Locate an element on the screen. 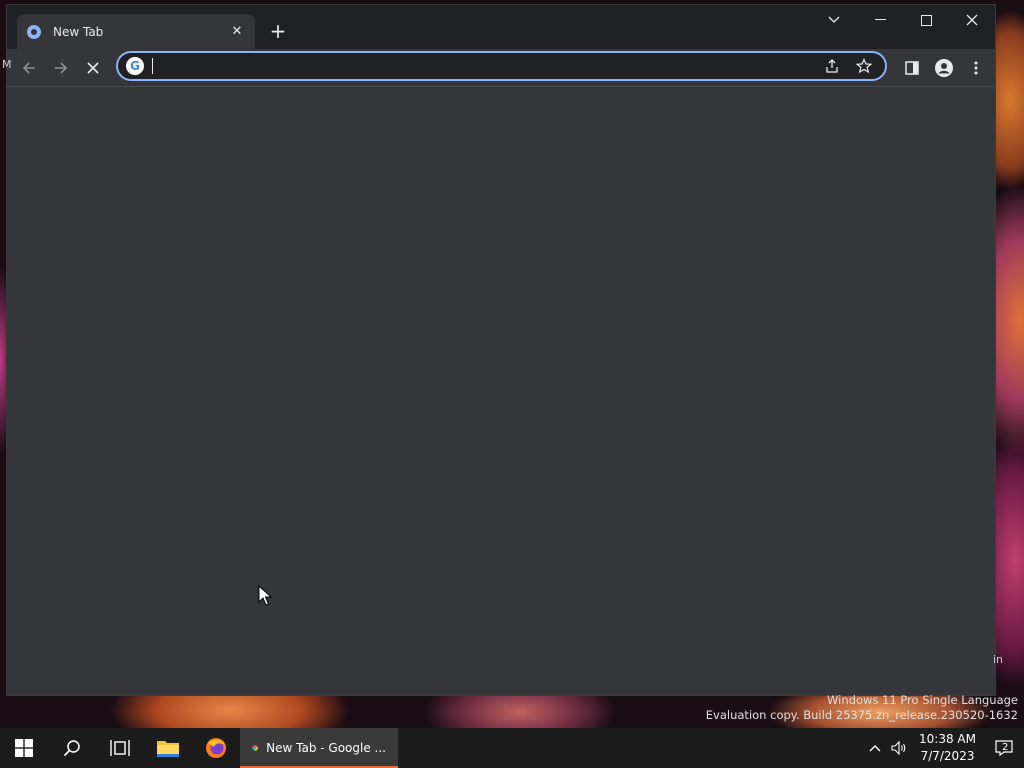  chrome-icon is located at coordinates (255, 748).